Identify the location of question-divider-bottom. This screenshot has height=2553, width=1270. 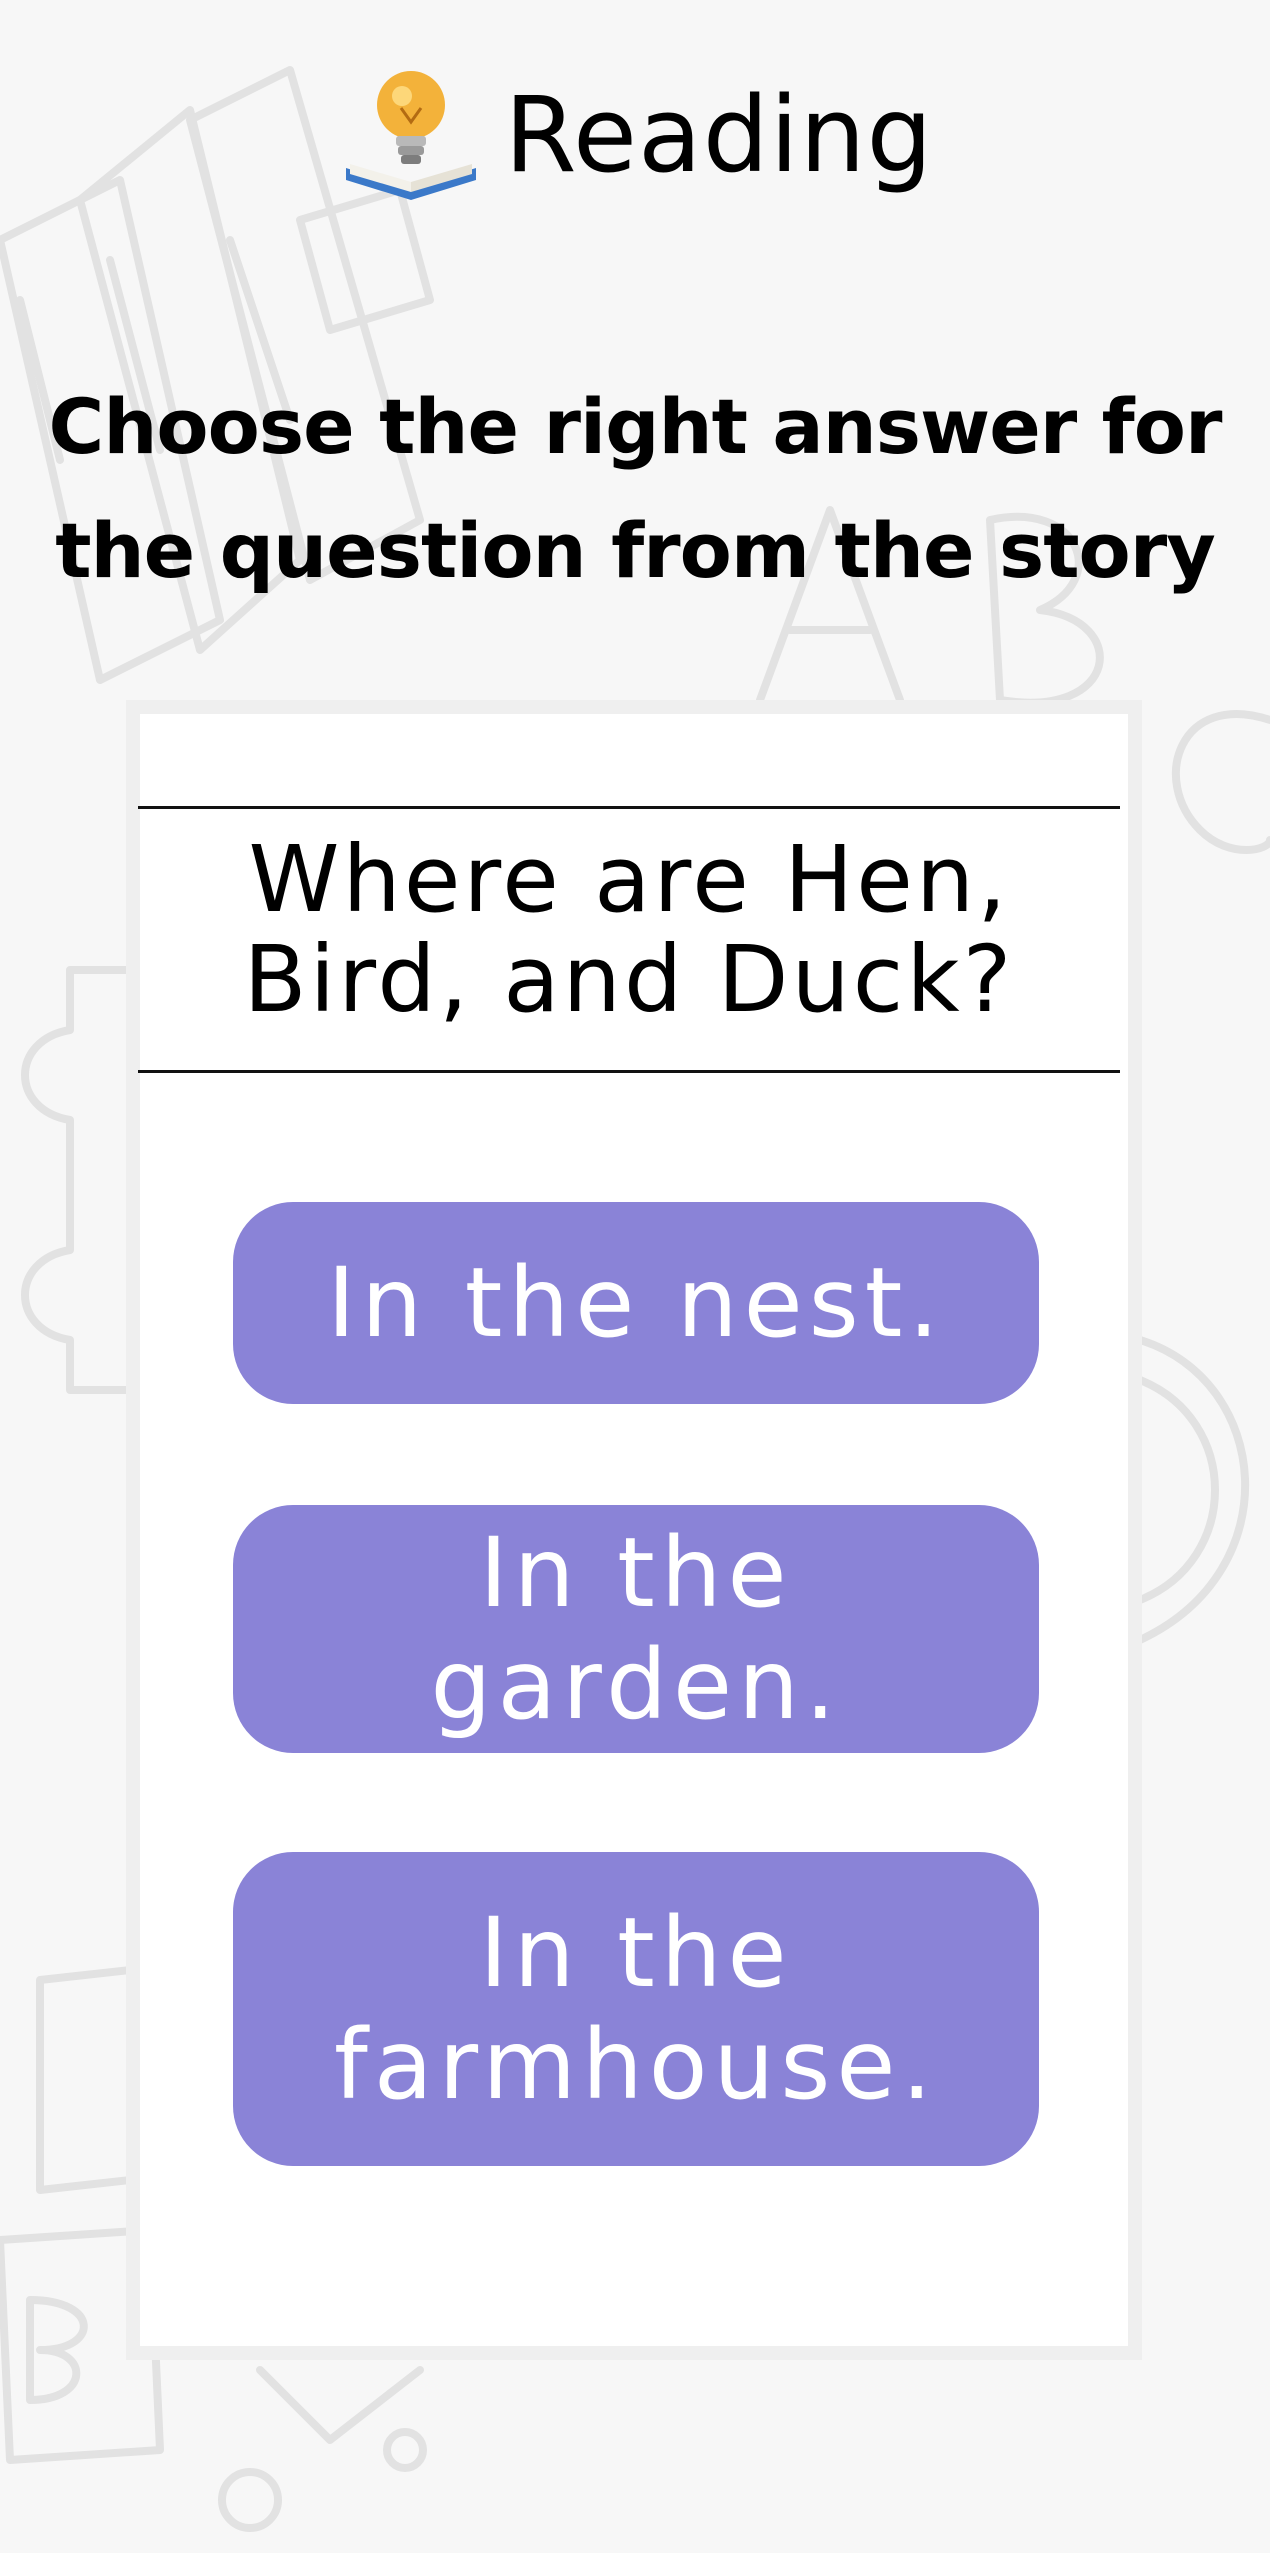
(629, 1071).